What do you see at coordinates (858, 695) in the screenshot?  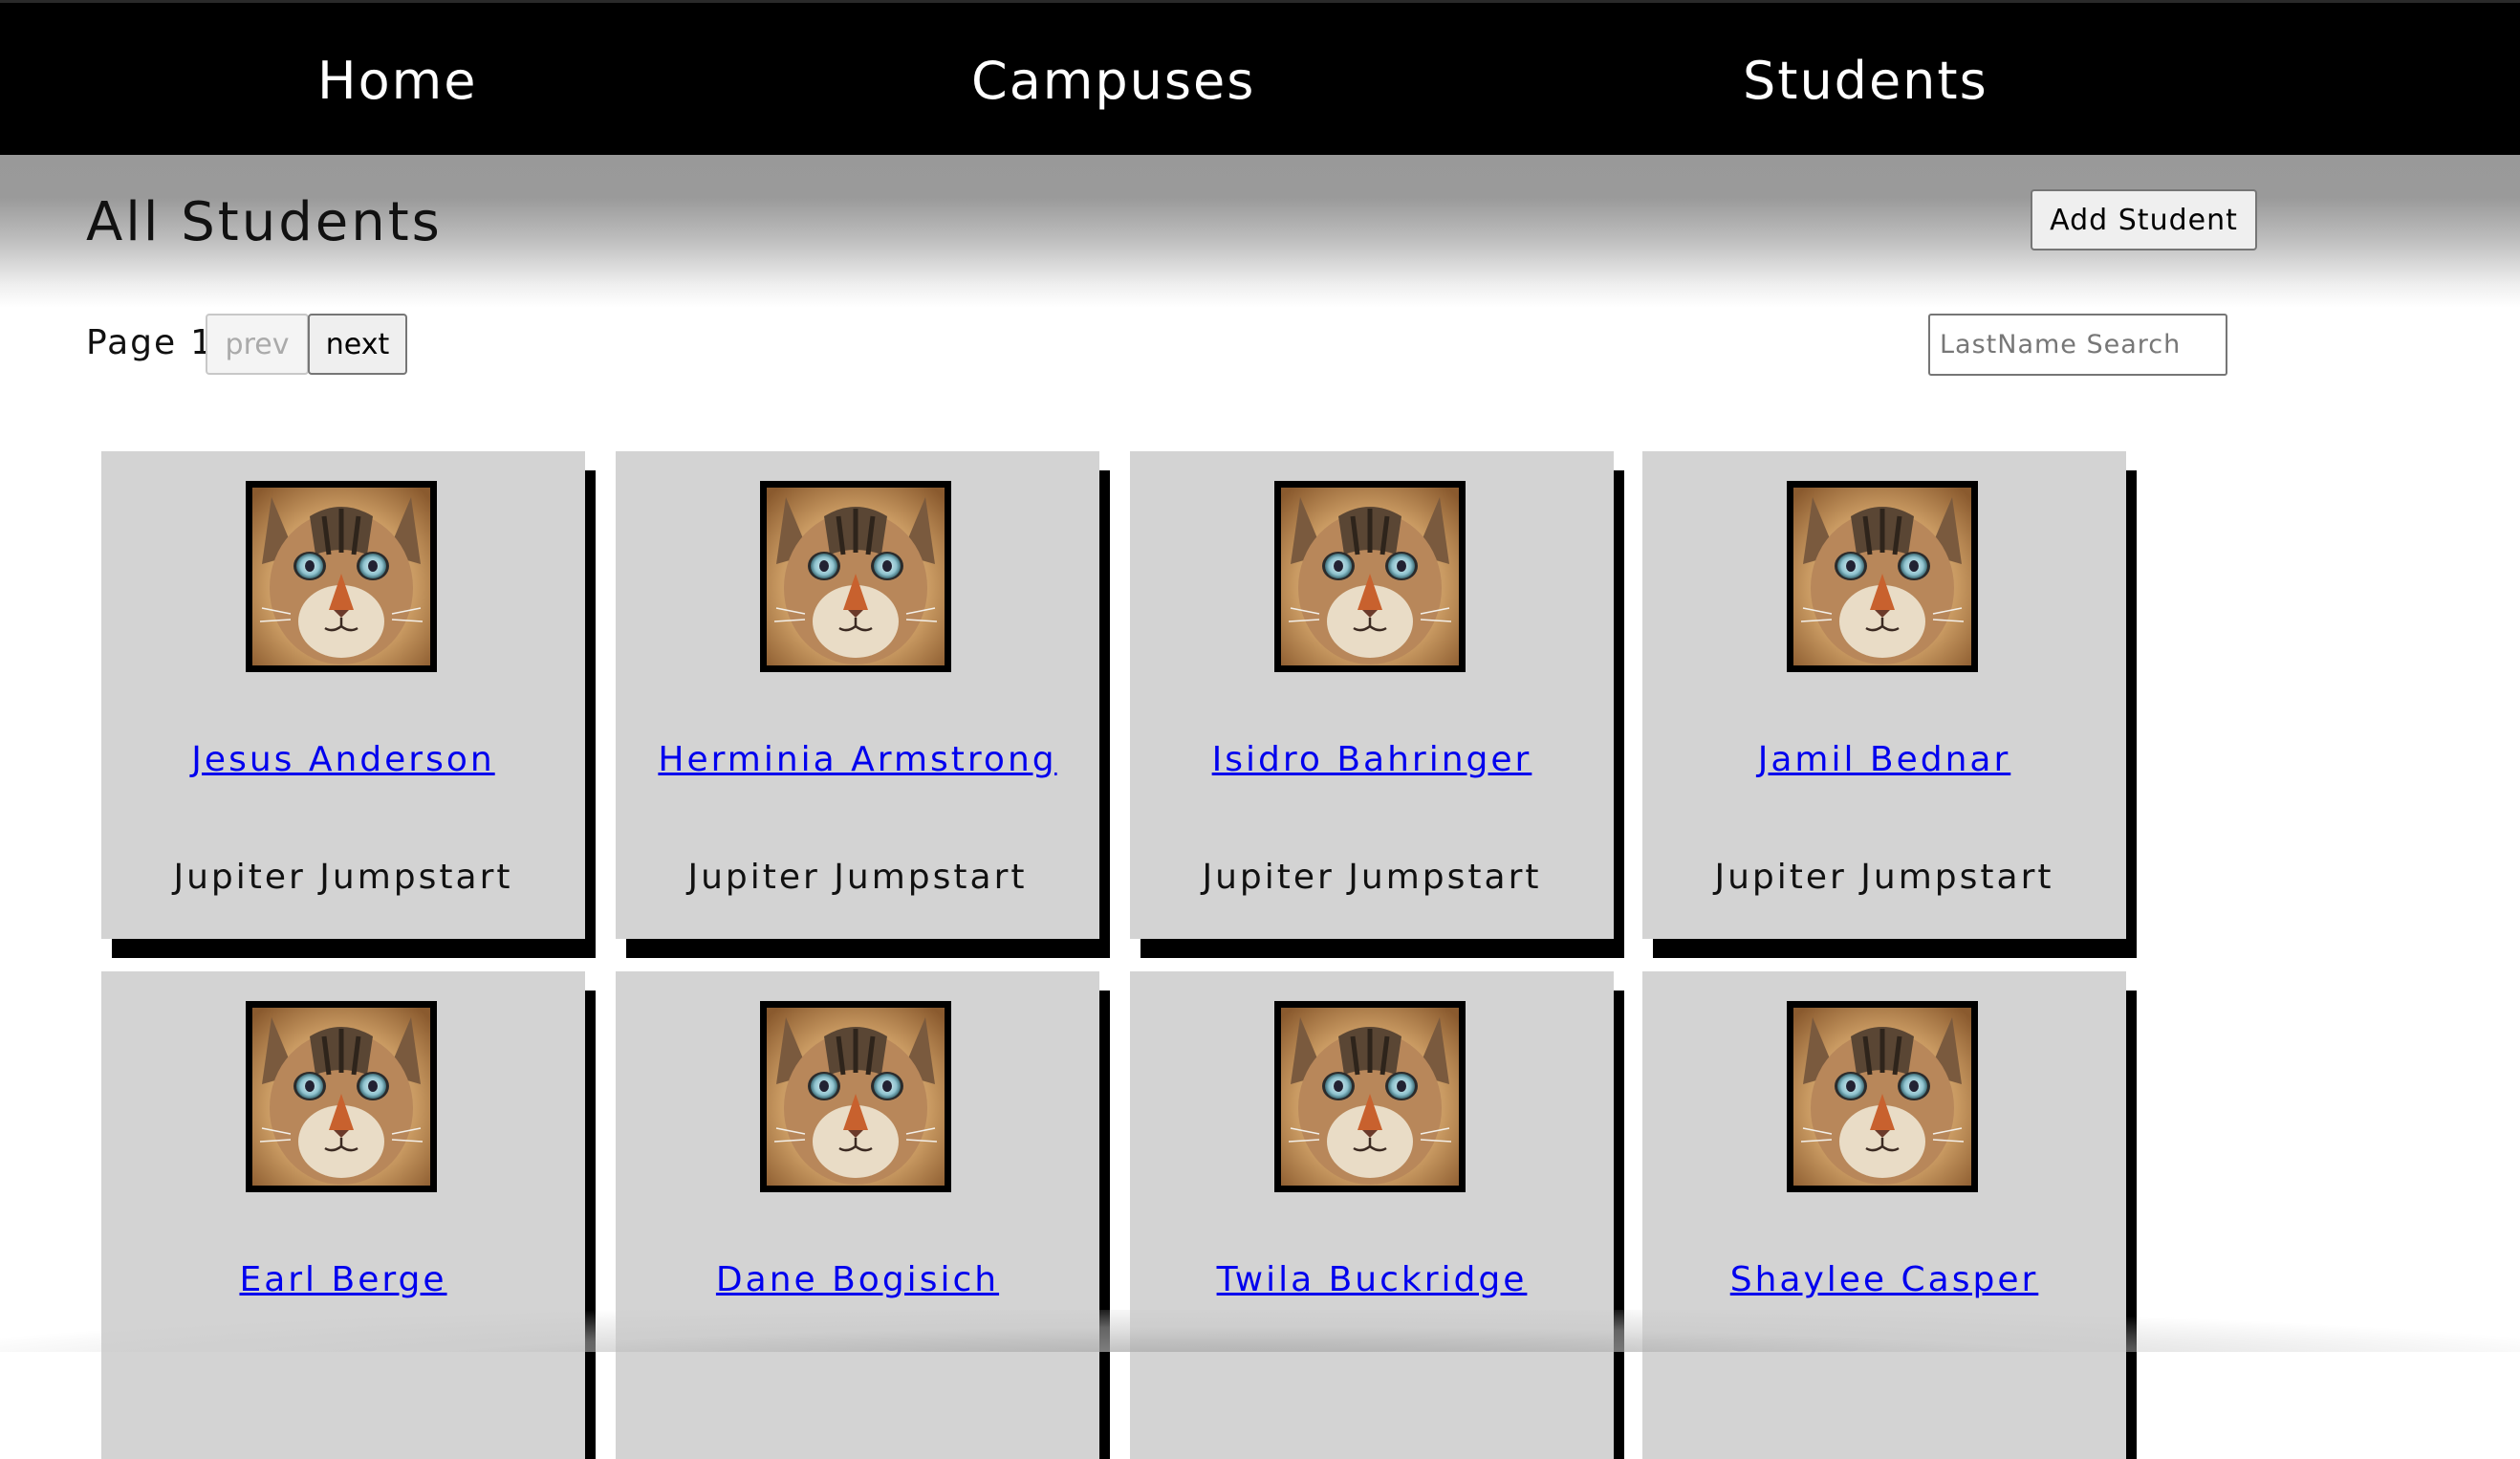 I see `student-card: Herminia Armstrong Jupiter Jumpstart` at bounding box center [858, 695].